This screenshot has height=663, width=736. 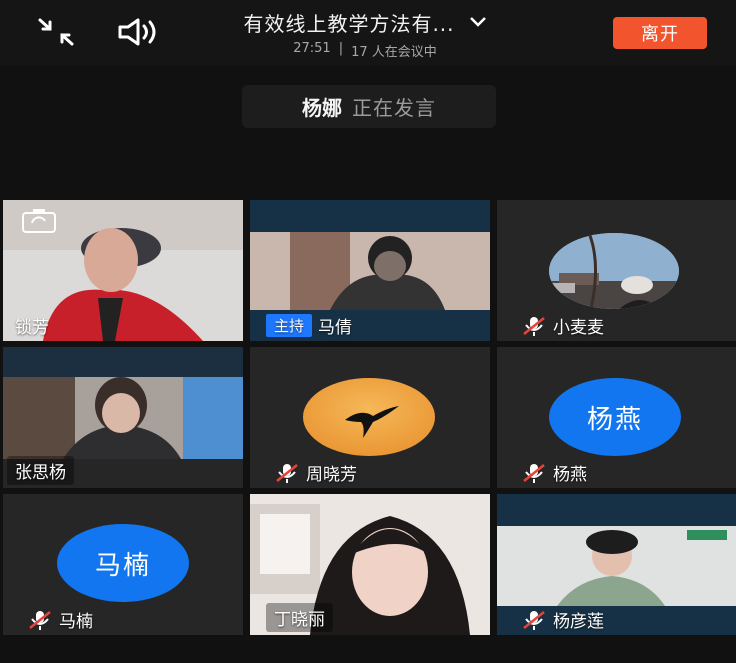 I want to click on video-tile: 小麦麦, so click(x=616, y=270).